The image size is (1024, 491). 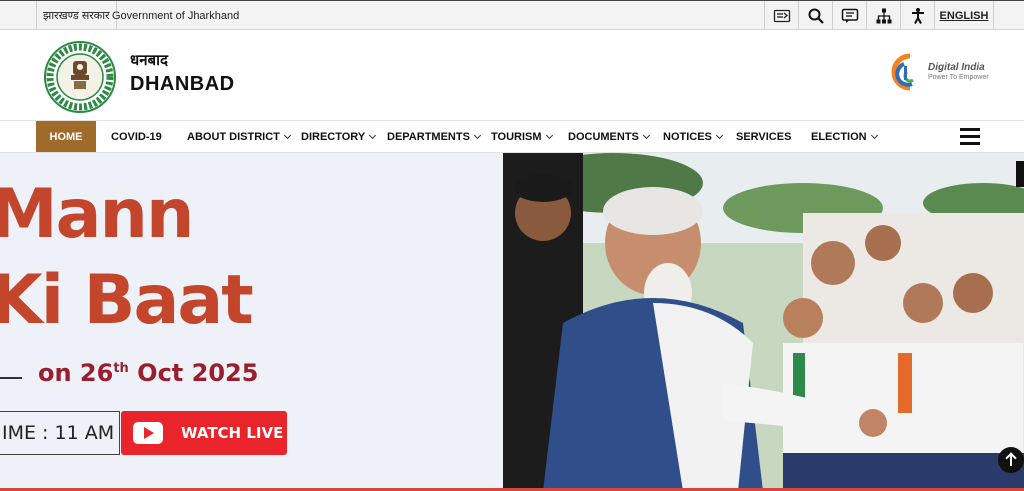 I want to click on nav-covid-19-label: COVID-19, so click(x=136, y=136).